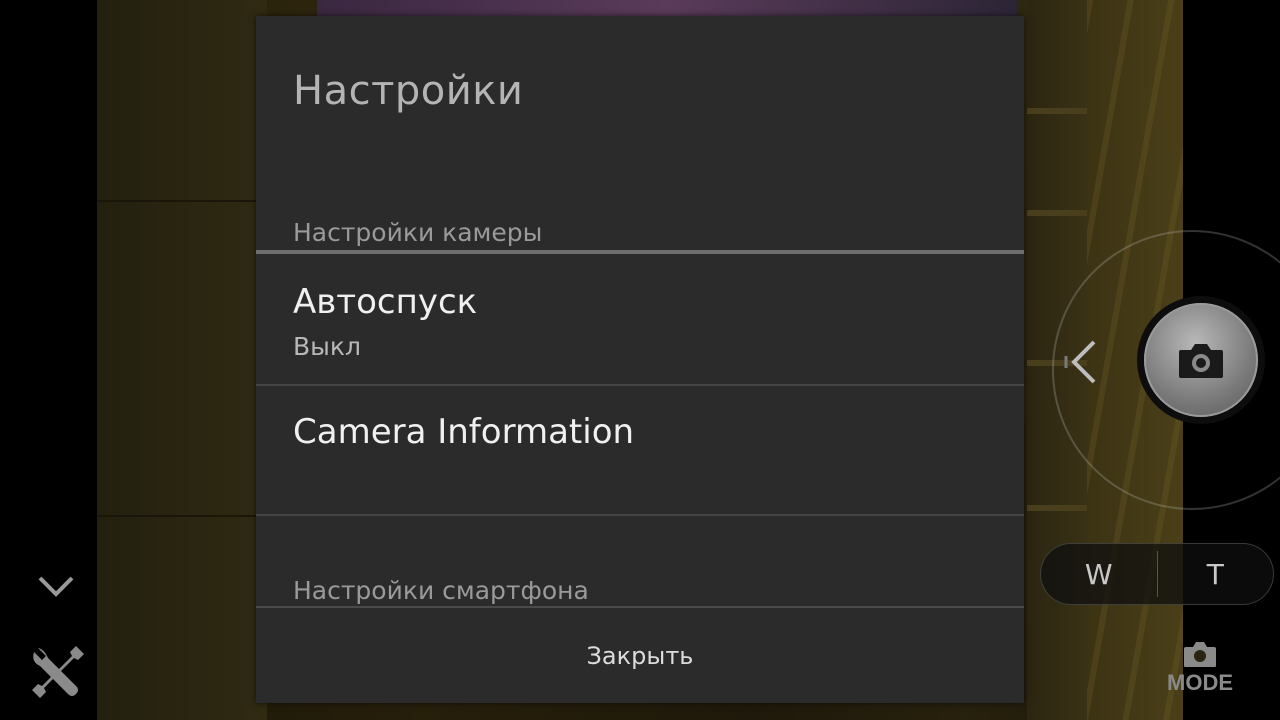 Image resolution: width=1280 pixels, height=720 pixels. I want to click on dialog-title: Настройки, so click(408, 91).